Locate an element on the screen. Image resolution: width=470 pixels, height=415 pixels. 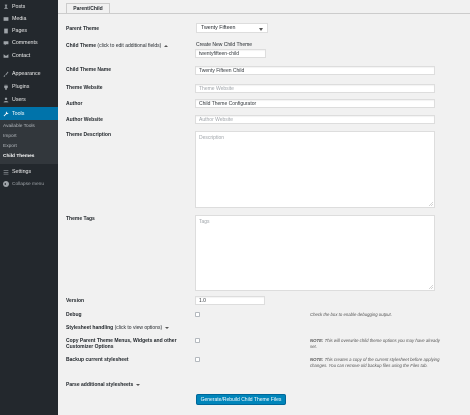
parent-theme-label: Parent Theme is located at coordinates (83, 29).